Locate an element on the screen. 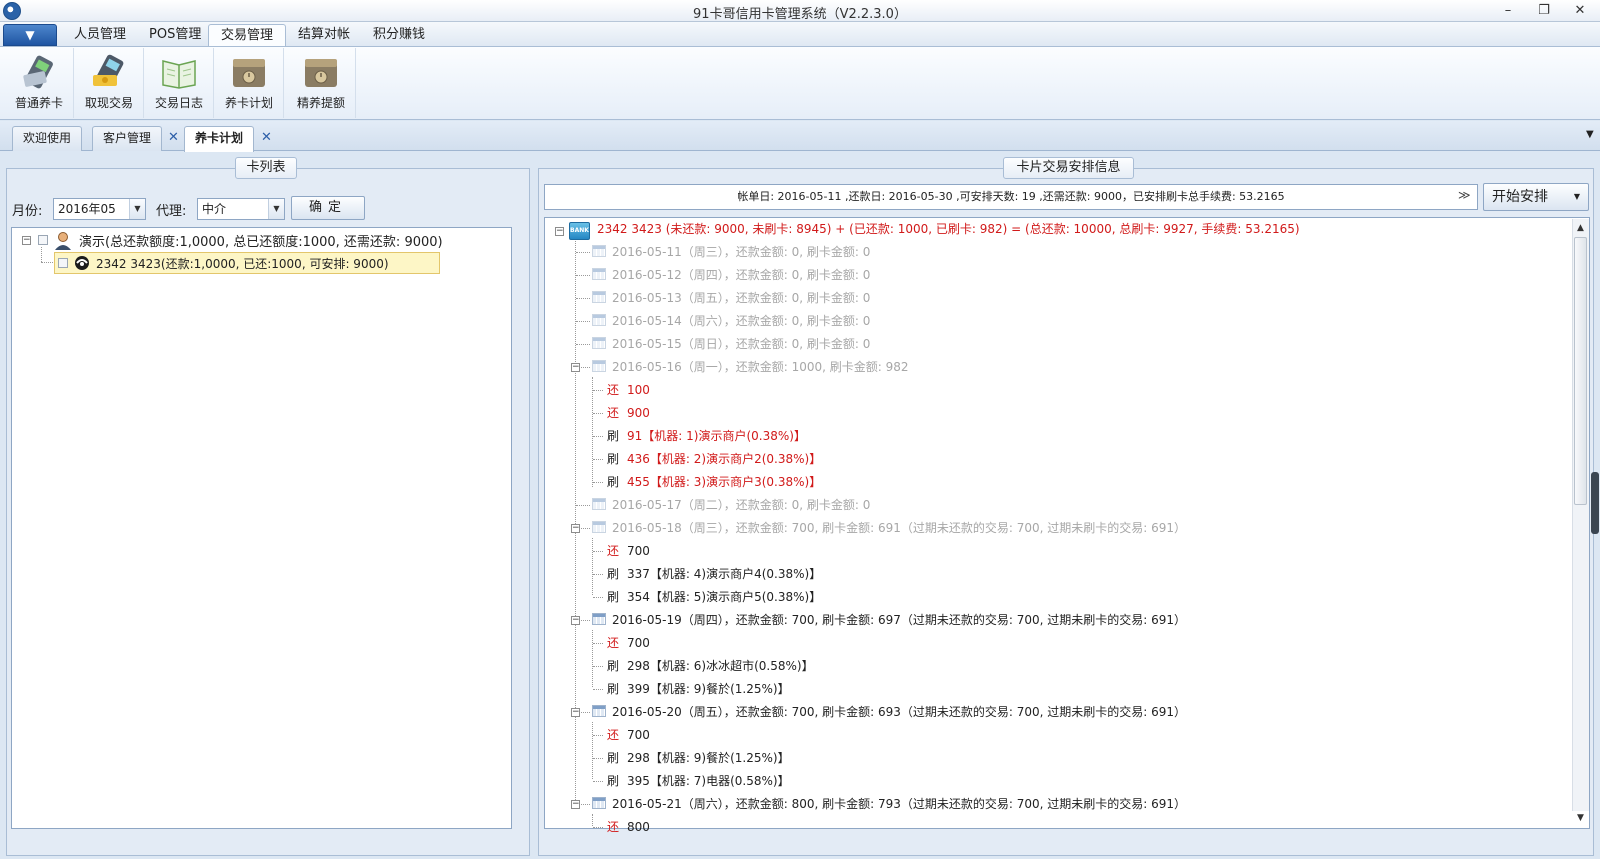  tab-card-plan: 养卡计划 is located at coordinates (219, 139).